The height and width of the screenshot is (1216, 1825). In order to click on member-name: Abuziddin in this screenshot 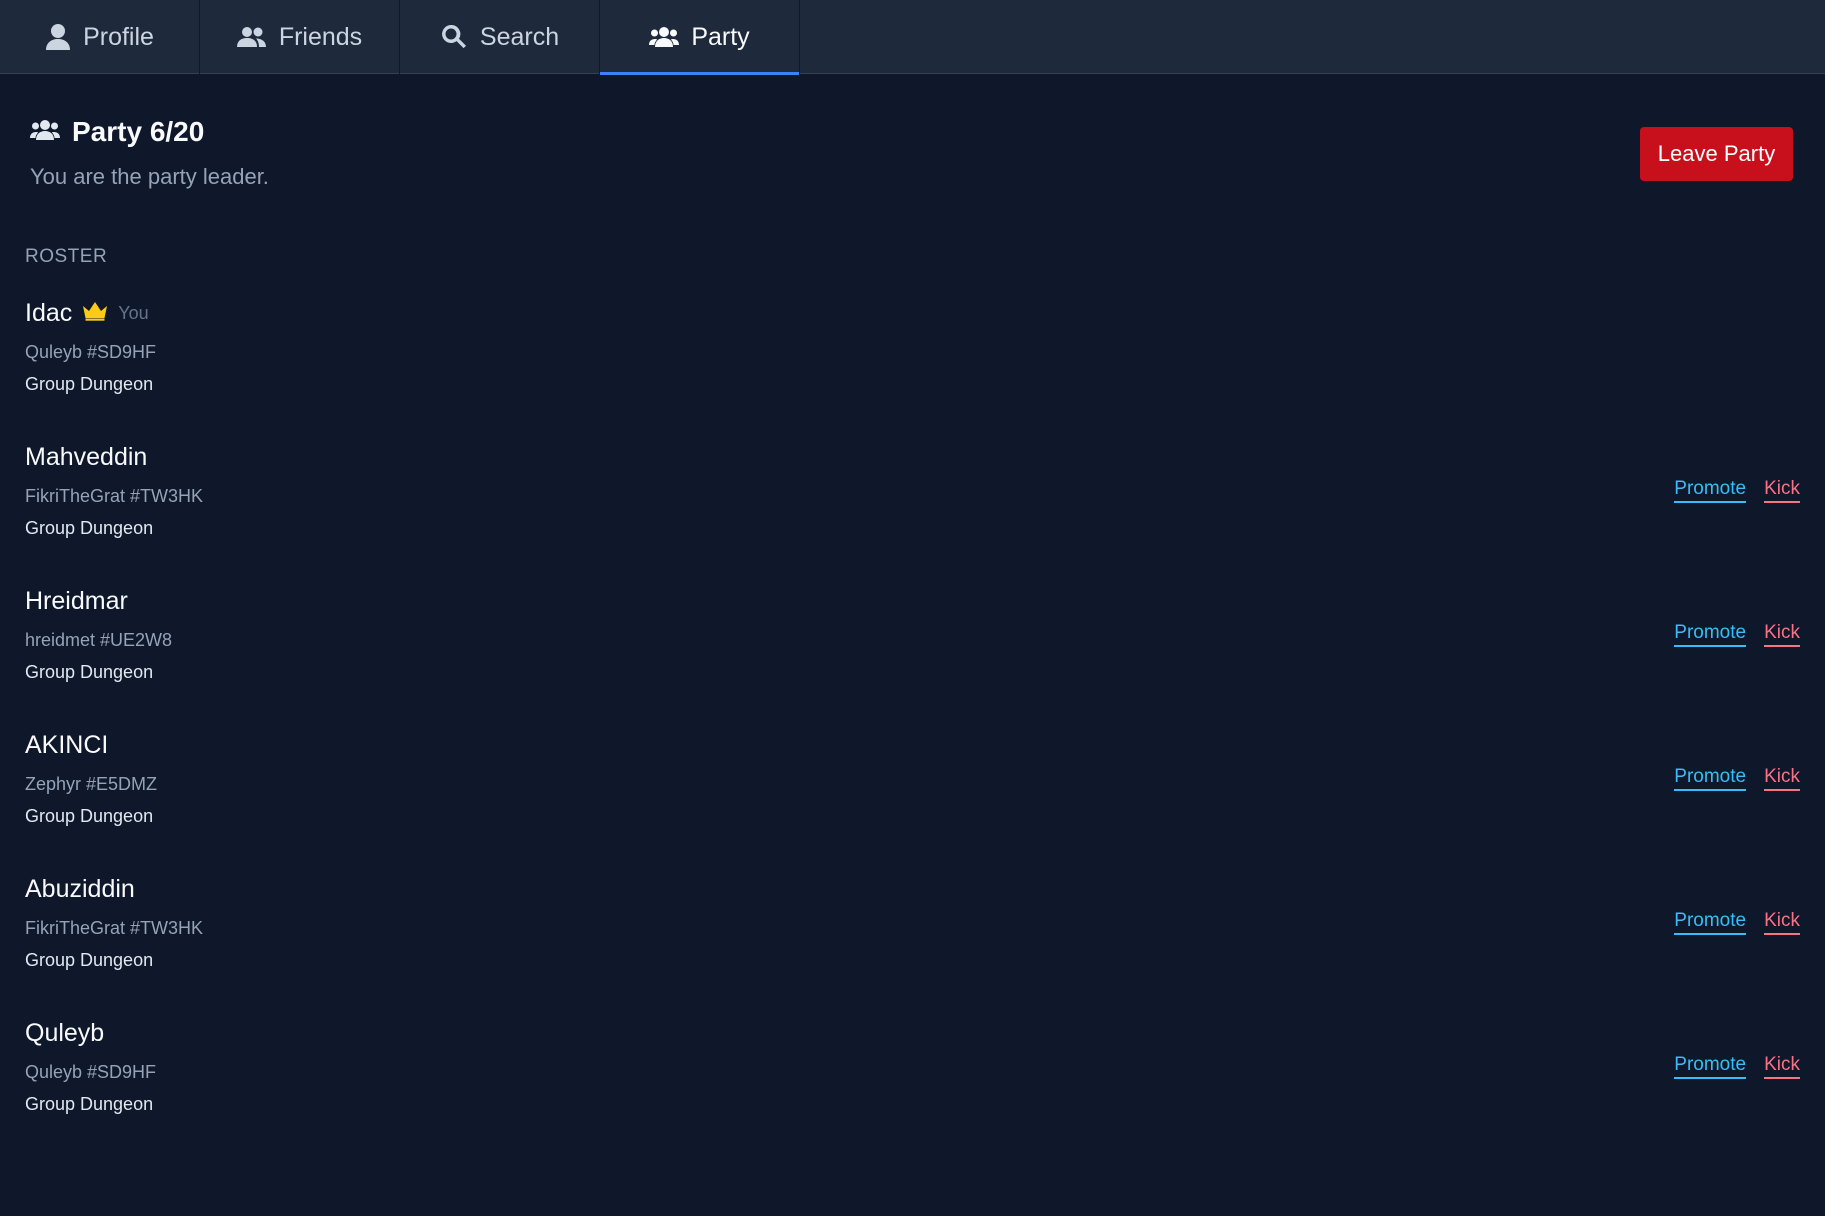, I will do `click(80, 888)`.